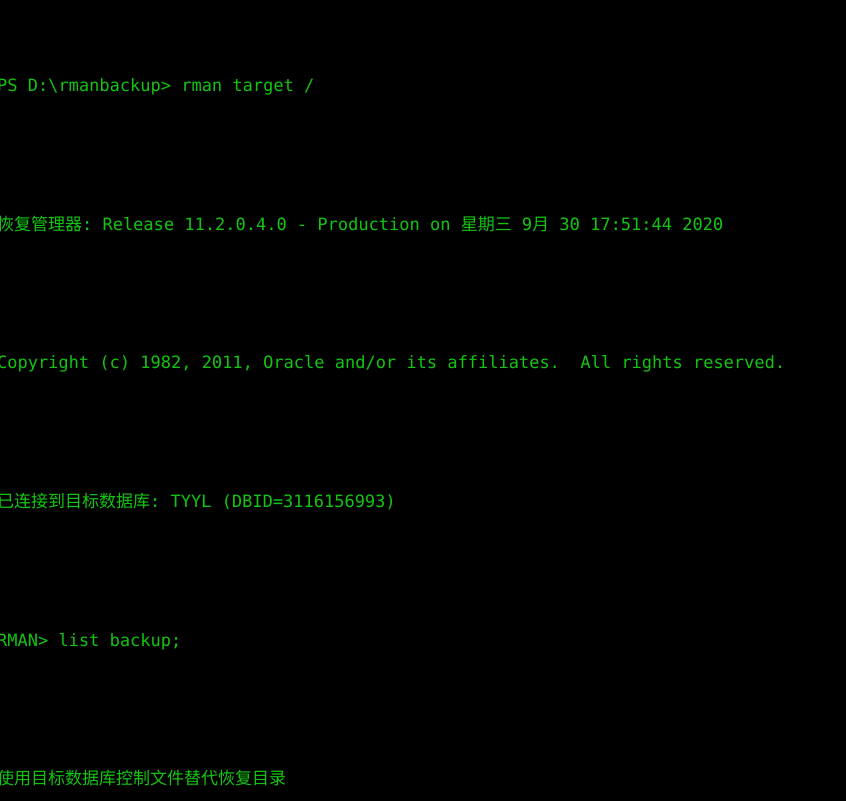 Image resolution: width=846 pixels, height=801 pixels. I want to click on prompt-line-rman-target: PS D:\rmanbackup> rman target /, so click(157, 86).